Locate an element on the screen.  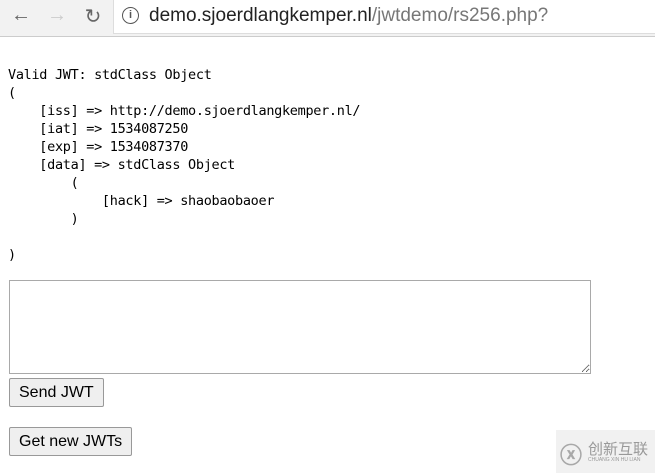
watermark: ⓧ 创新互联 CHUANG XIN HU LIAN is located at coordinates (605, 451).